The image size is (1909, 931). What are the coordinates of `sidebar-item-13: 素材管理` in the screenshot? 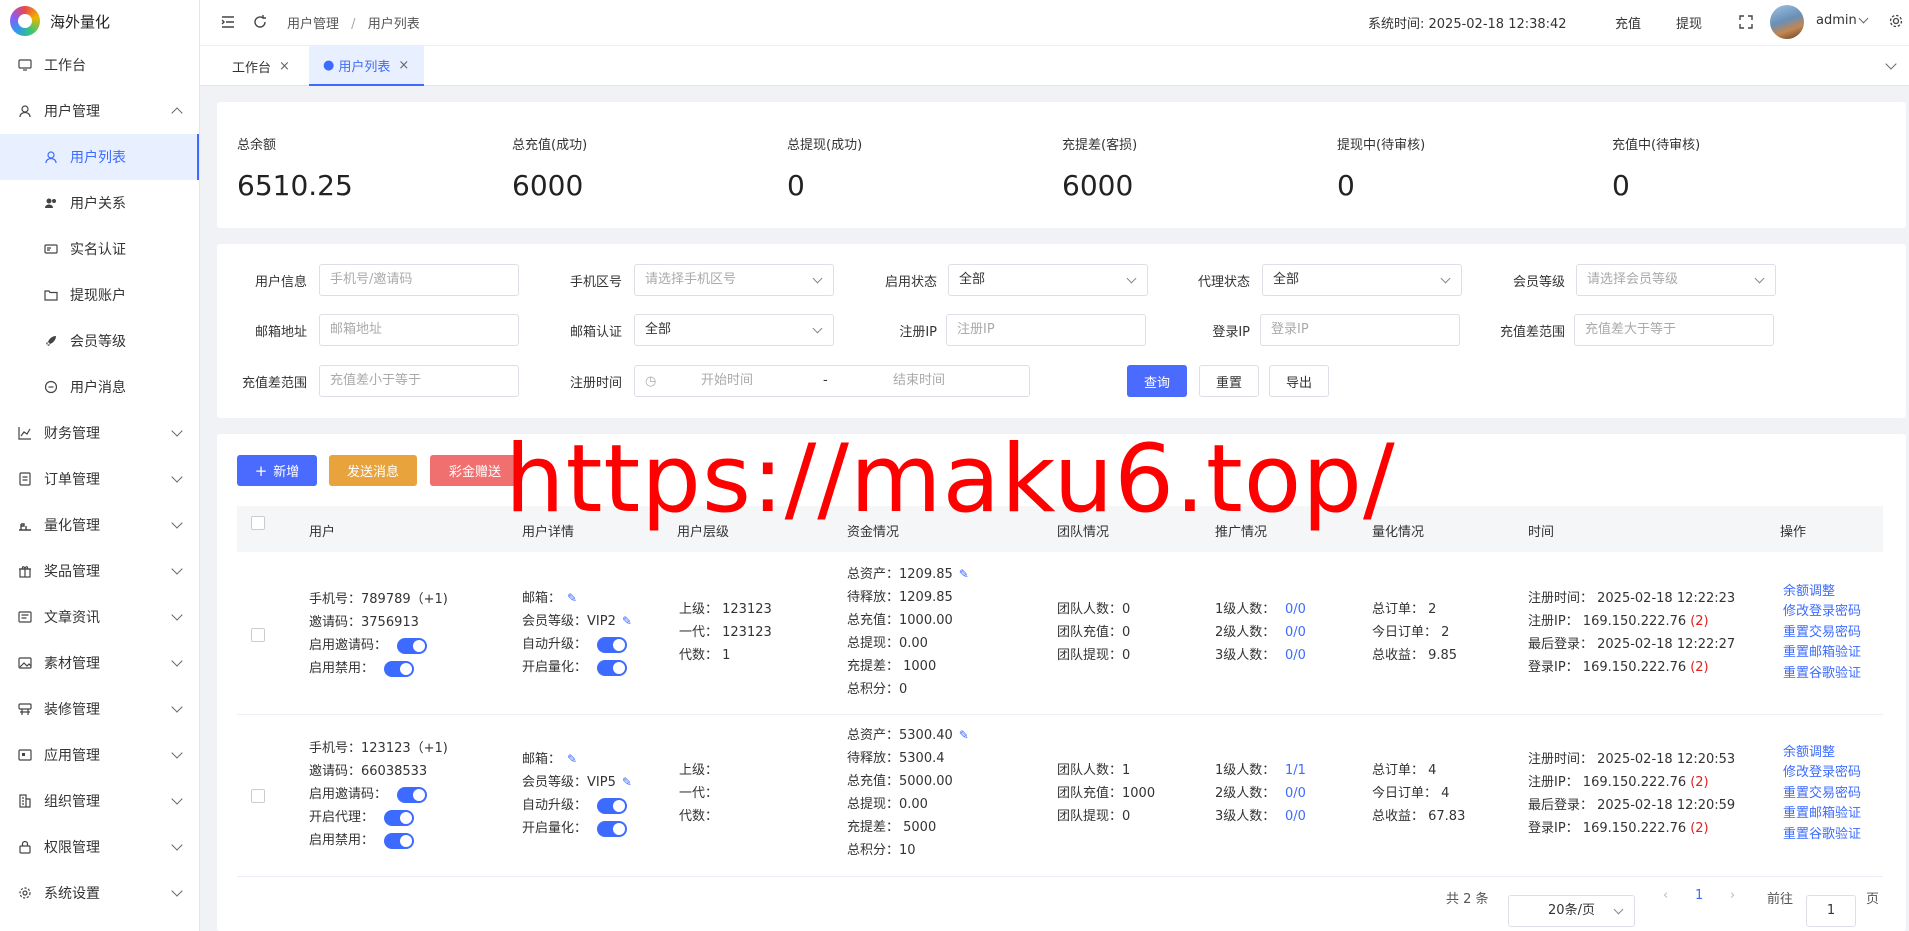 It's located at (99, 663).